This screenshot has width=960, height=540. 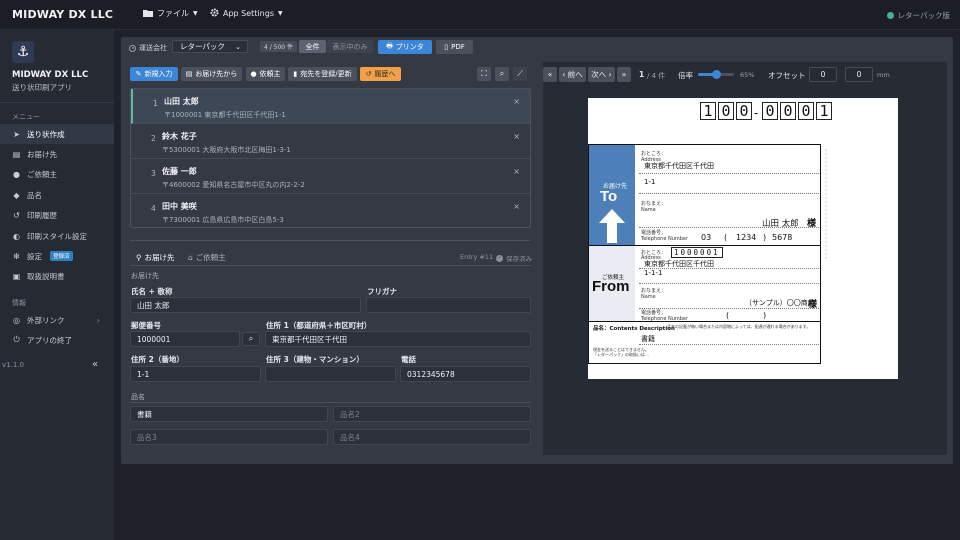 I want to click on zip-label: 郵便番号, so click(x=146, y=325).